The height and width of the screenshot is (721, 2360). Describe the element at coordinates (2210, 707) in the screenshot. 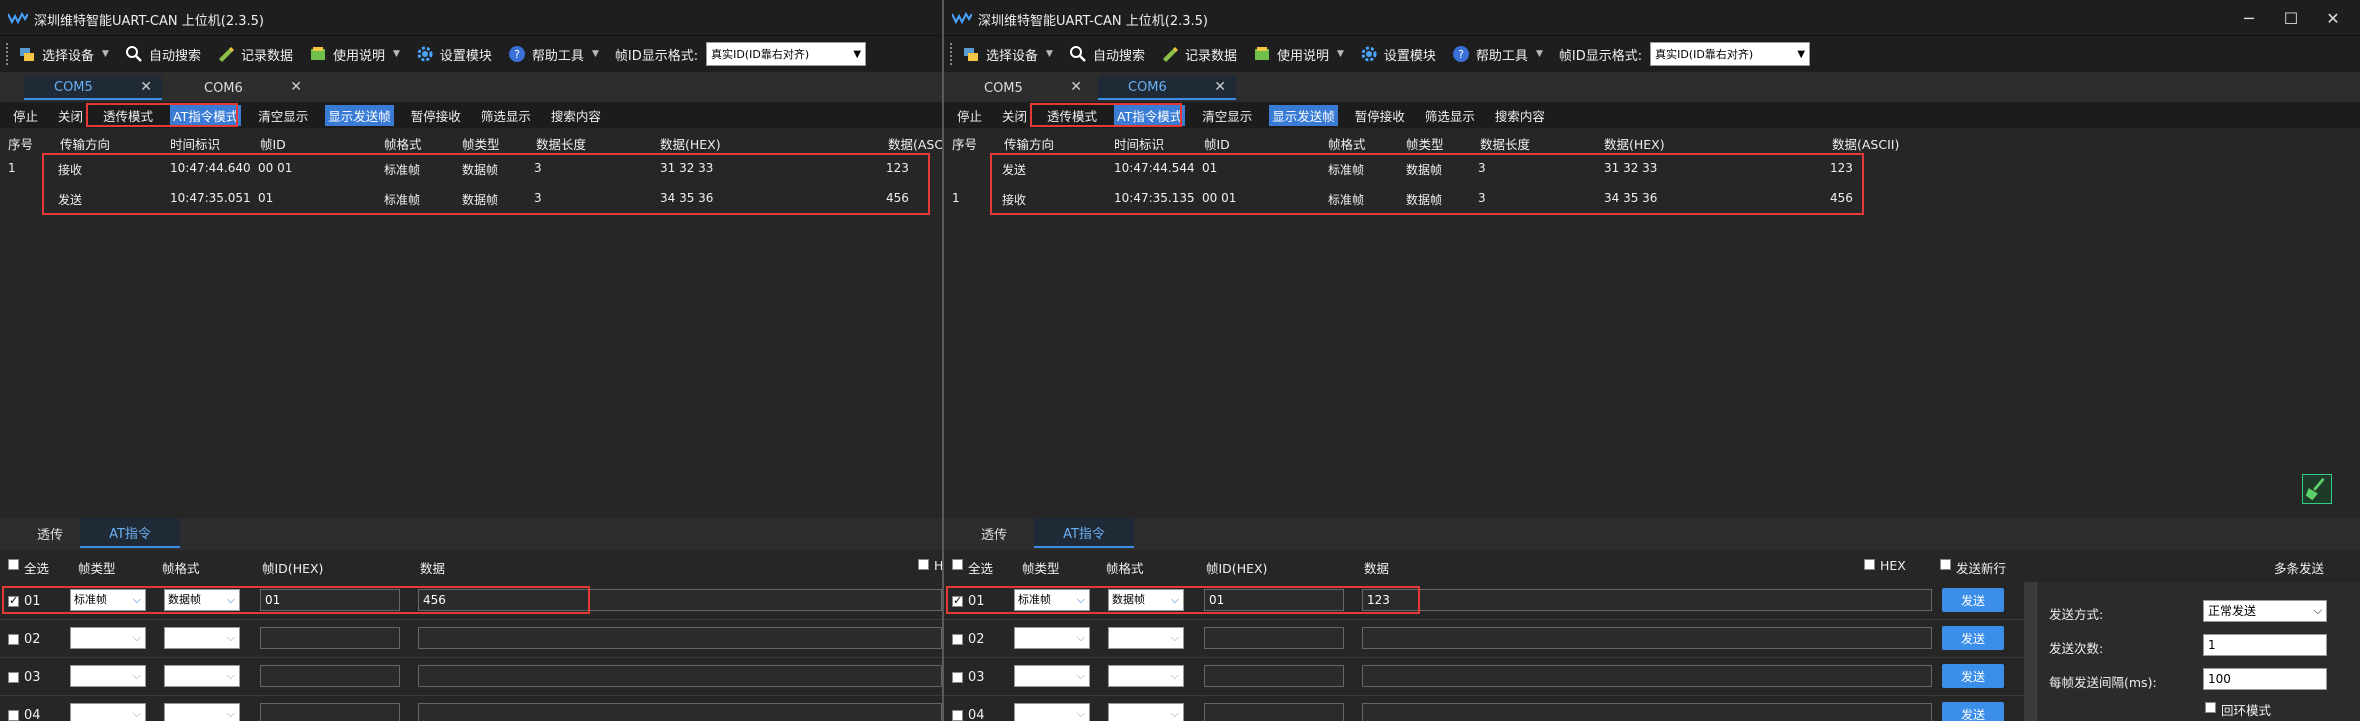

I see `loop-mode-checkbox` at that location.